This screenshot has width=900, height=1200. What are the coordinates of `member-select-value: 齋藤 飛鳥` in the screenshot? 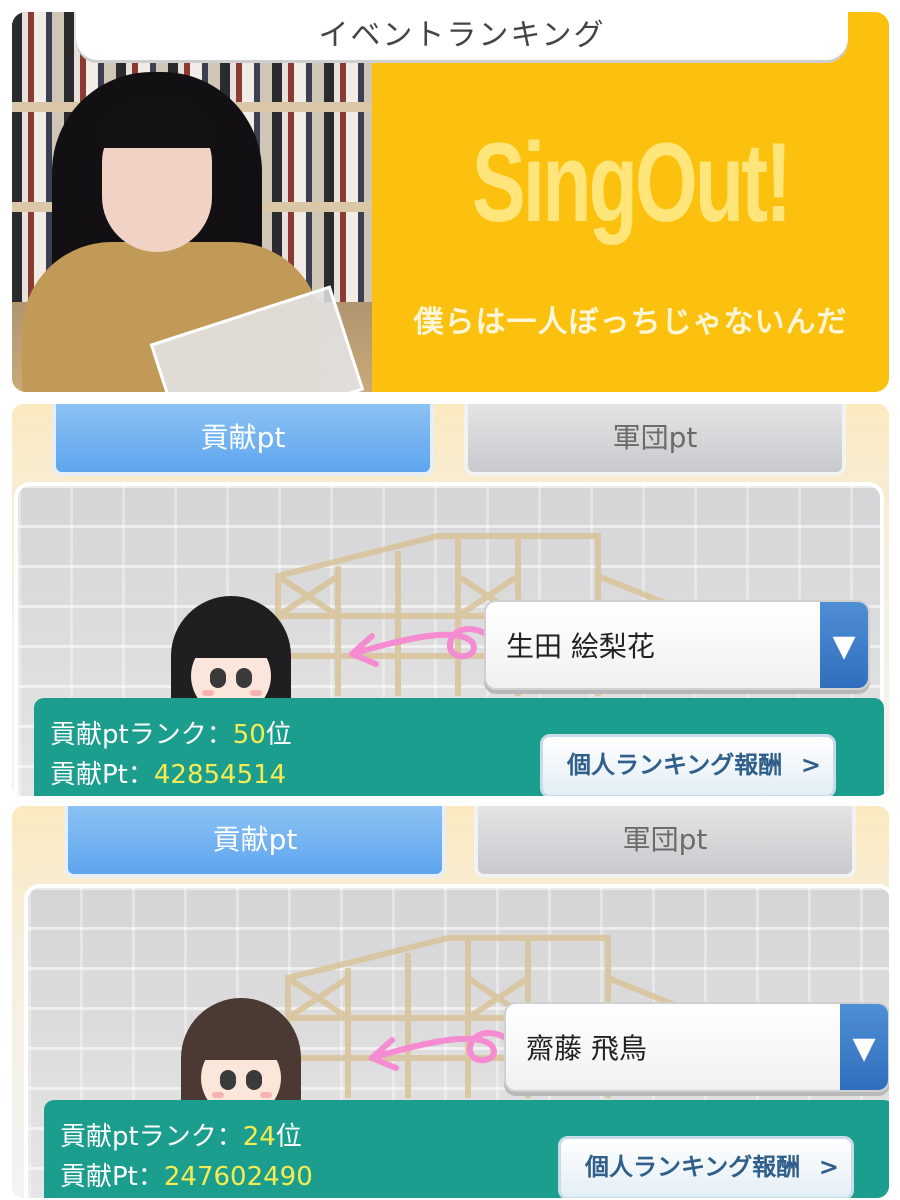 It's located at (586, 1048).